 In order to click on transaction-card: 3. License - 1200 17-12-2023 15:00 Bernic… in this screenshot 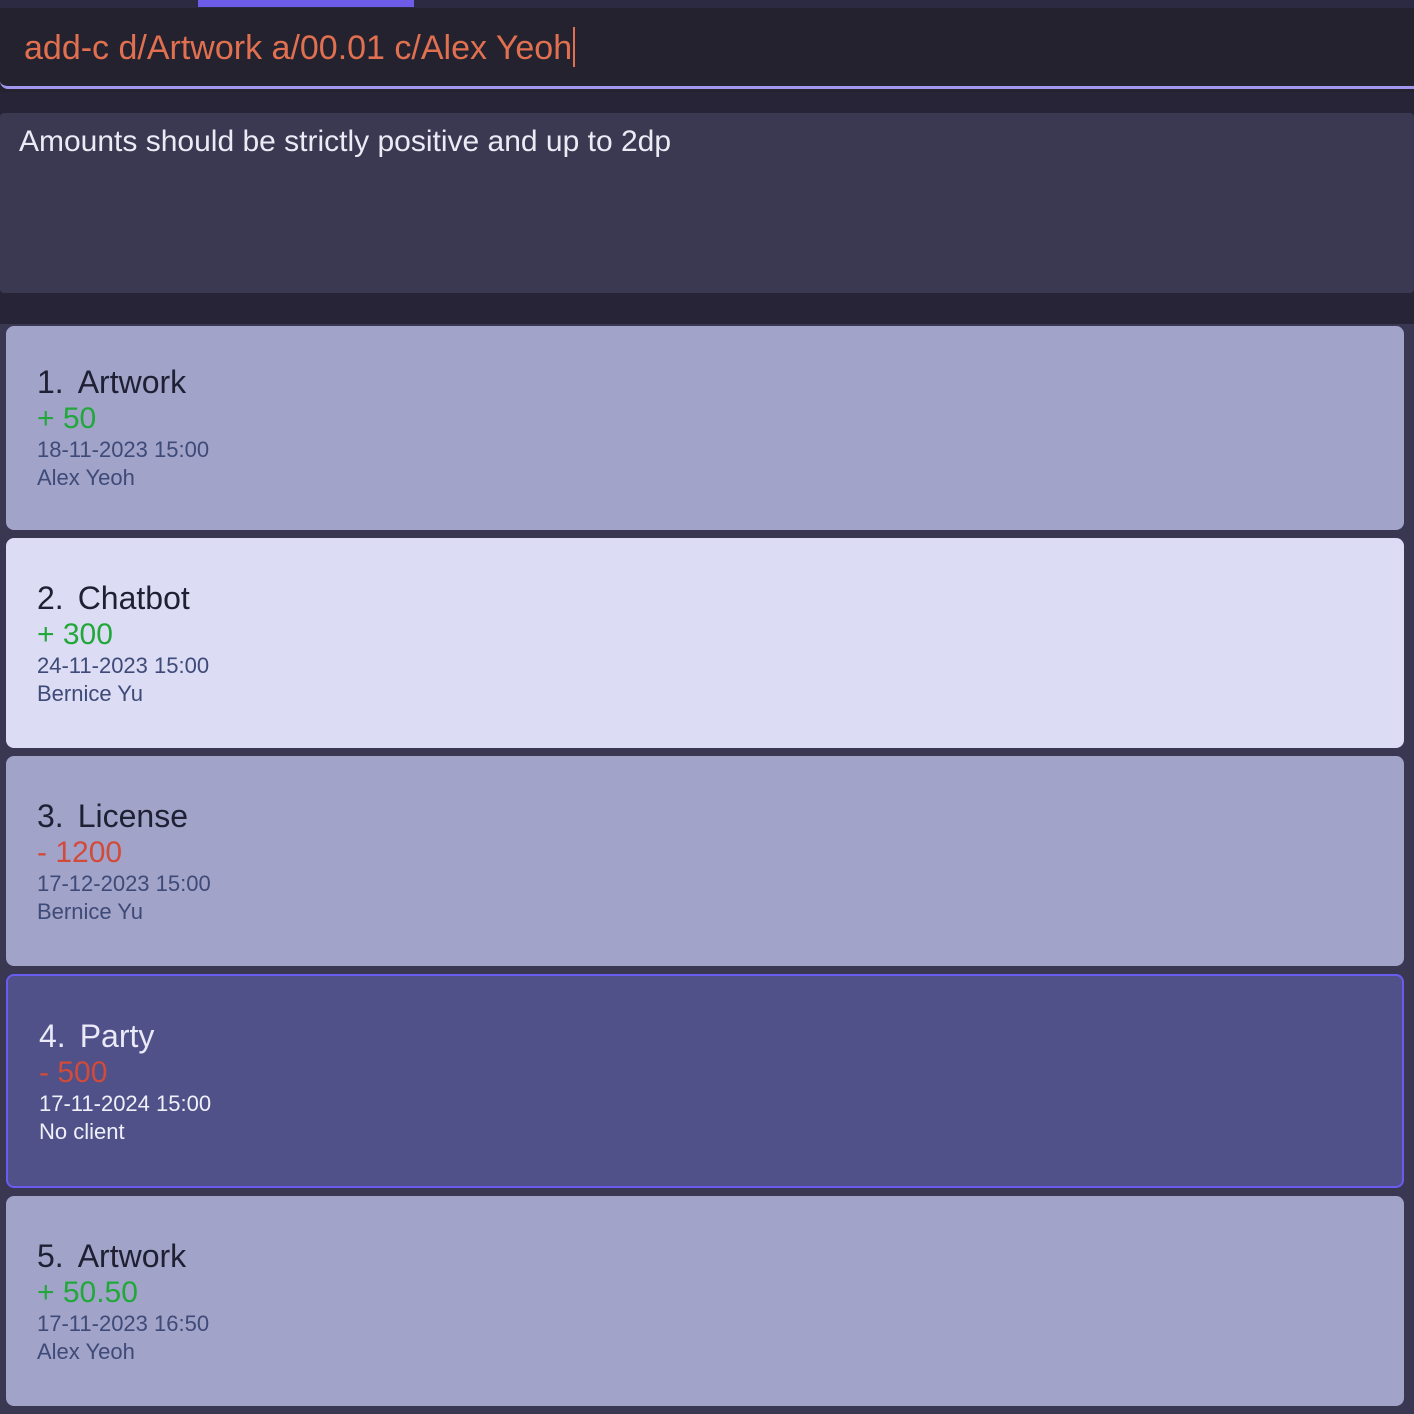, I will do `click(705, 861)`.